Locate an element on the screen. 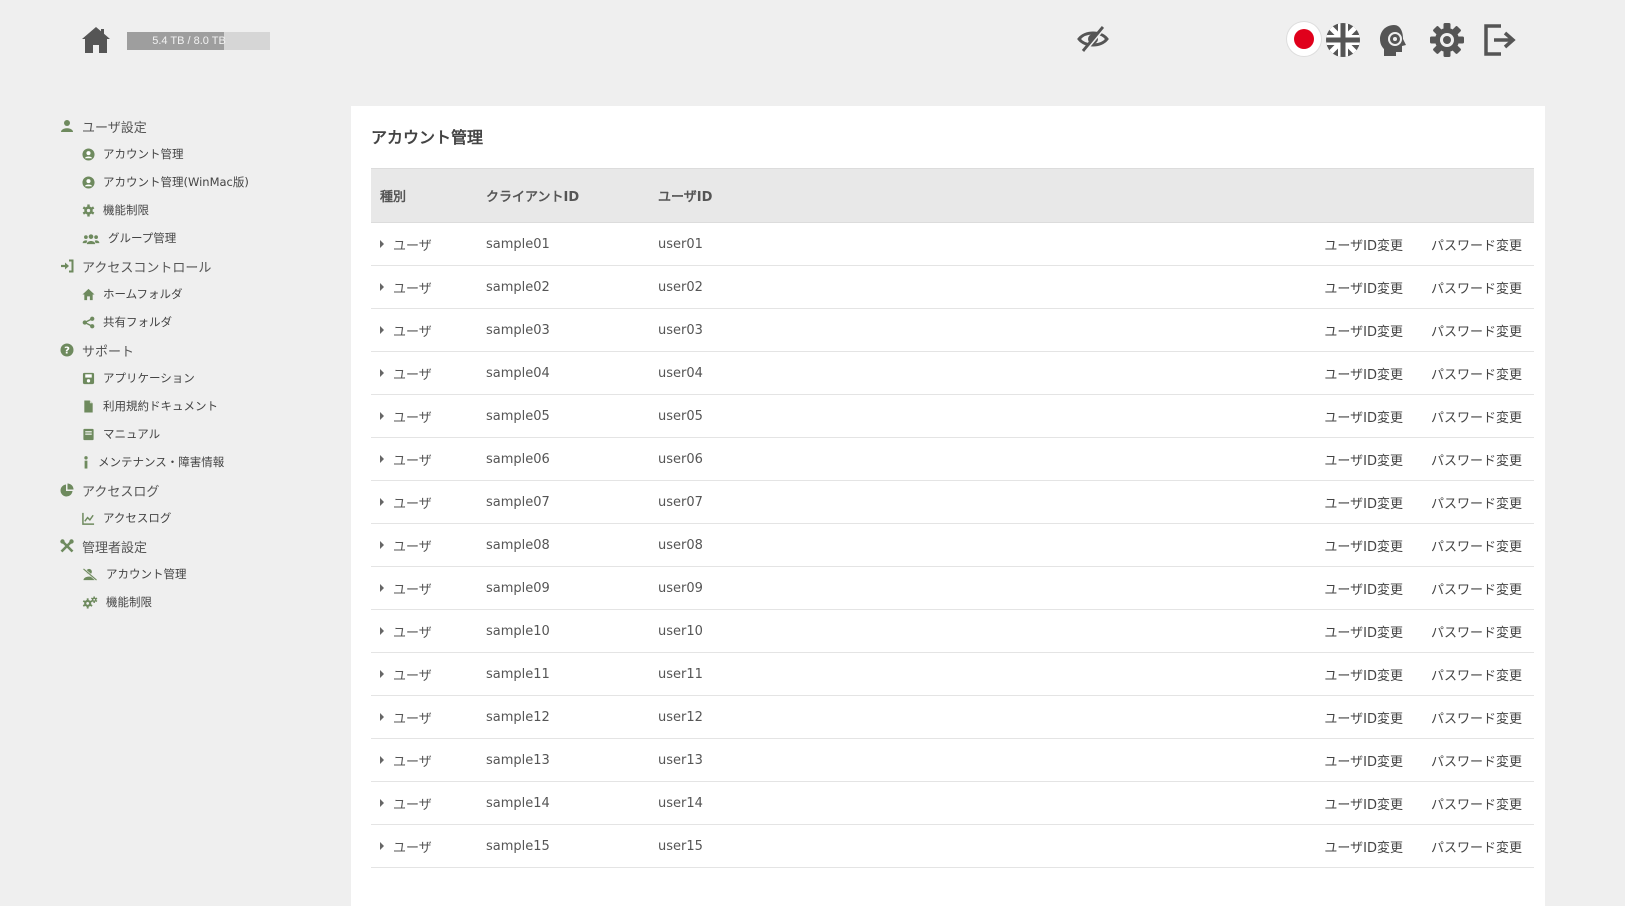 The width and height of the screenshot is (1625, 906). sidebar-item-access-log: アクセスログ is located at coordinates (200, 518).